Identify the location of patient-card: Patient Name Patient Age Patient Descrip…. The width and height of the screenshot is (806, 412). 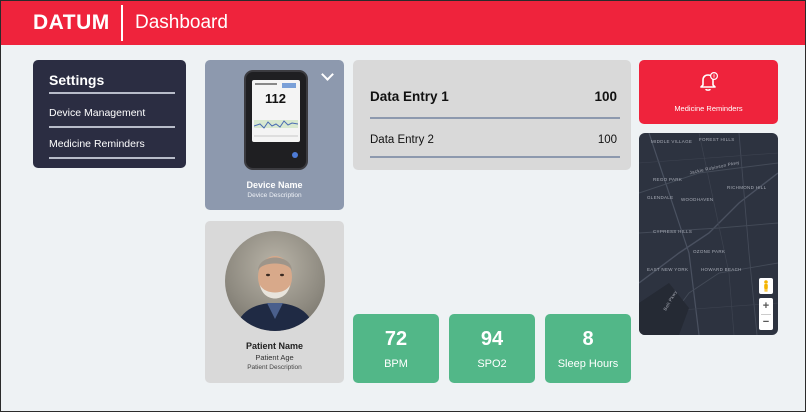
(274, 302).